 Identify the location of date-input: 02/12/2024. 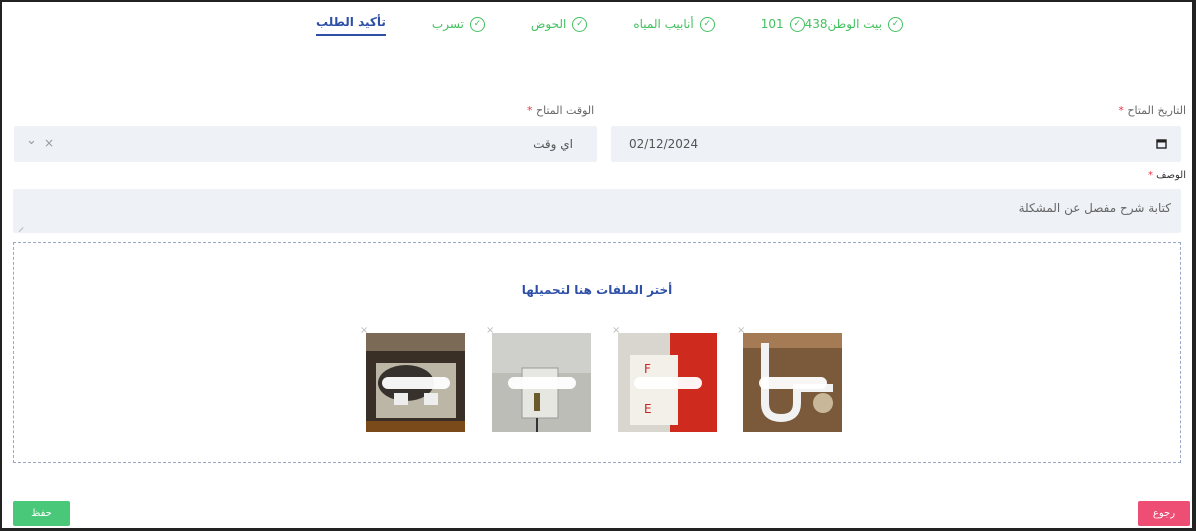
(896, 144).